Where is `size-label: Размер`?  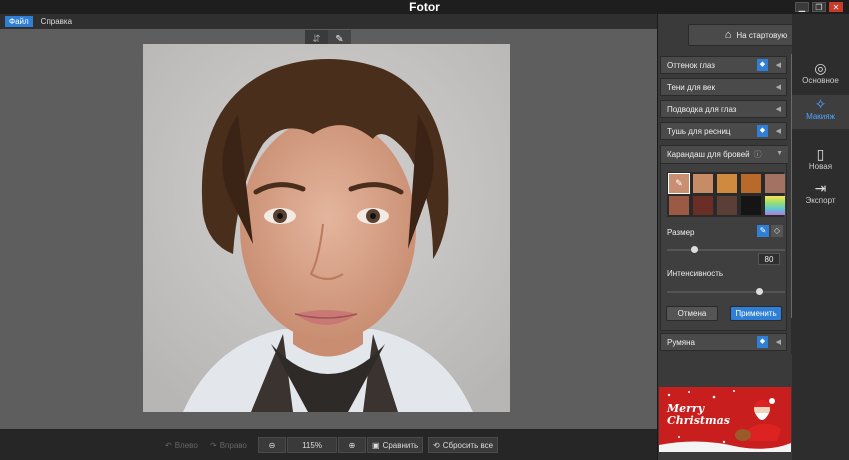 size-label: Размер is located at coordinates (681, 232).